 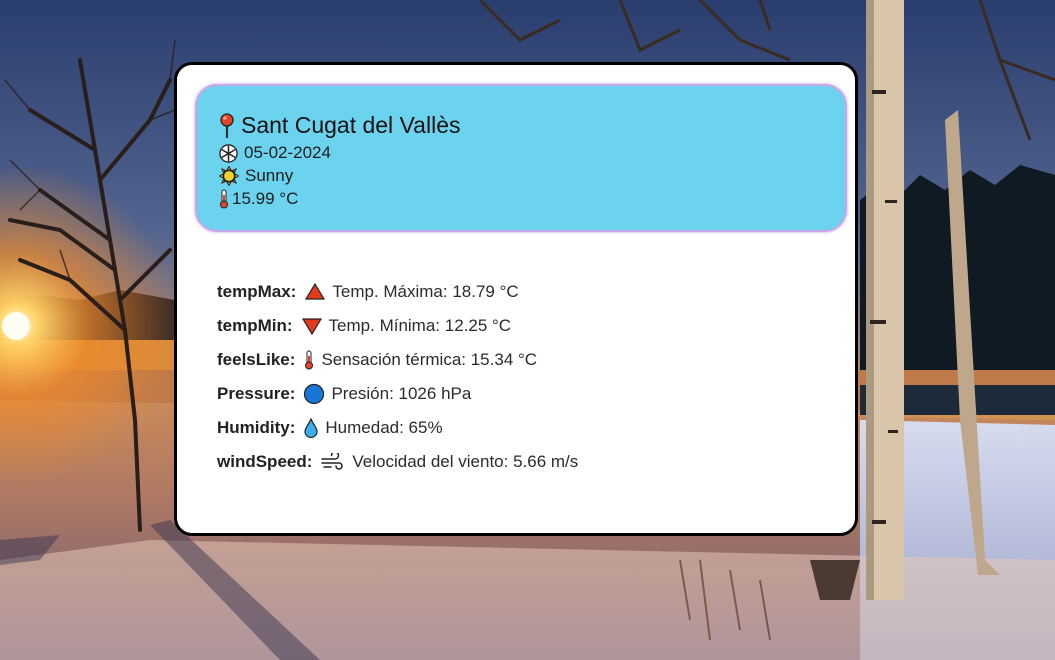 I want to click on detail-value: Sensación térmica: 15.34 °C, so click(x=429, y=359).